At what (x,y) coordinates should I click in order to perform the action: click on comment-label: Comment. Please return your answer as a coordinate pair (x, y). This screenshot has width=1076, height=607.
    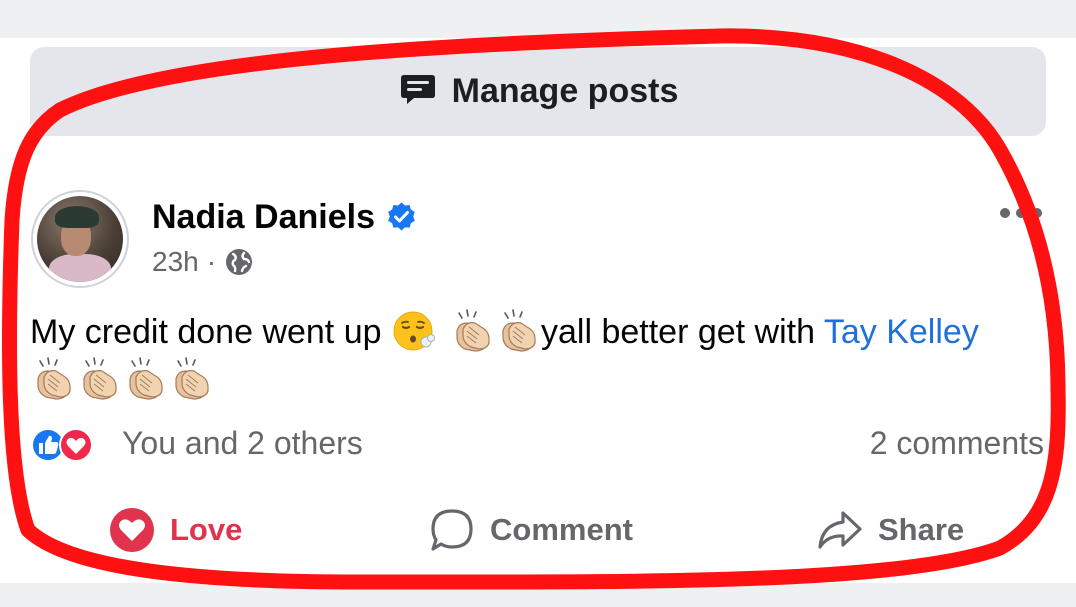
    Looking at the image, I should click on (561, 529).